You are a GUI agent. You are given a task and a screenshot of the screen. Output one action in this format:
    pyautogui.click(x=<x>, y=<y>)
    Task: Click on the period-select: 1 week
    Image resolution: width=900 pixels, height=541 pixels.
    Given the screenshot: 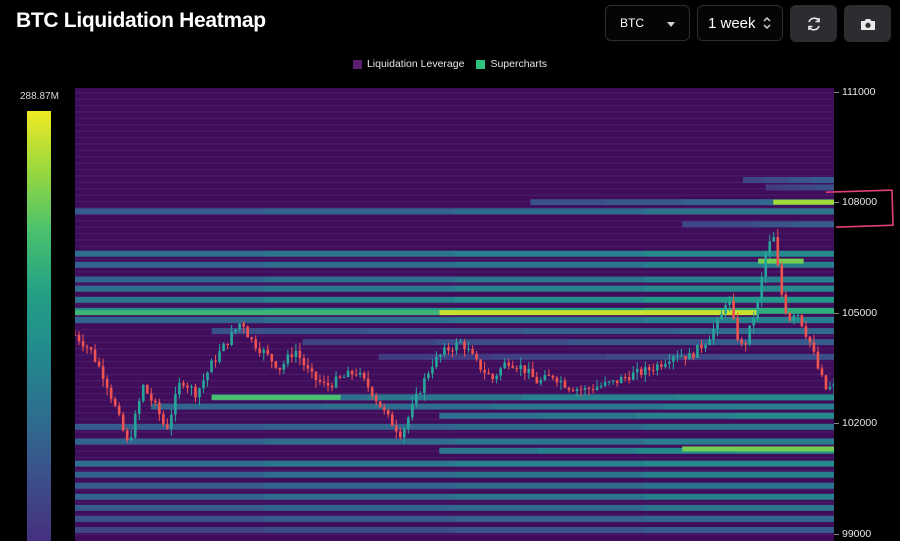 What is the action you would take?
    pyautogui.click(x=740, y=23)
    